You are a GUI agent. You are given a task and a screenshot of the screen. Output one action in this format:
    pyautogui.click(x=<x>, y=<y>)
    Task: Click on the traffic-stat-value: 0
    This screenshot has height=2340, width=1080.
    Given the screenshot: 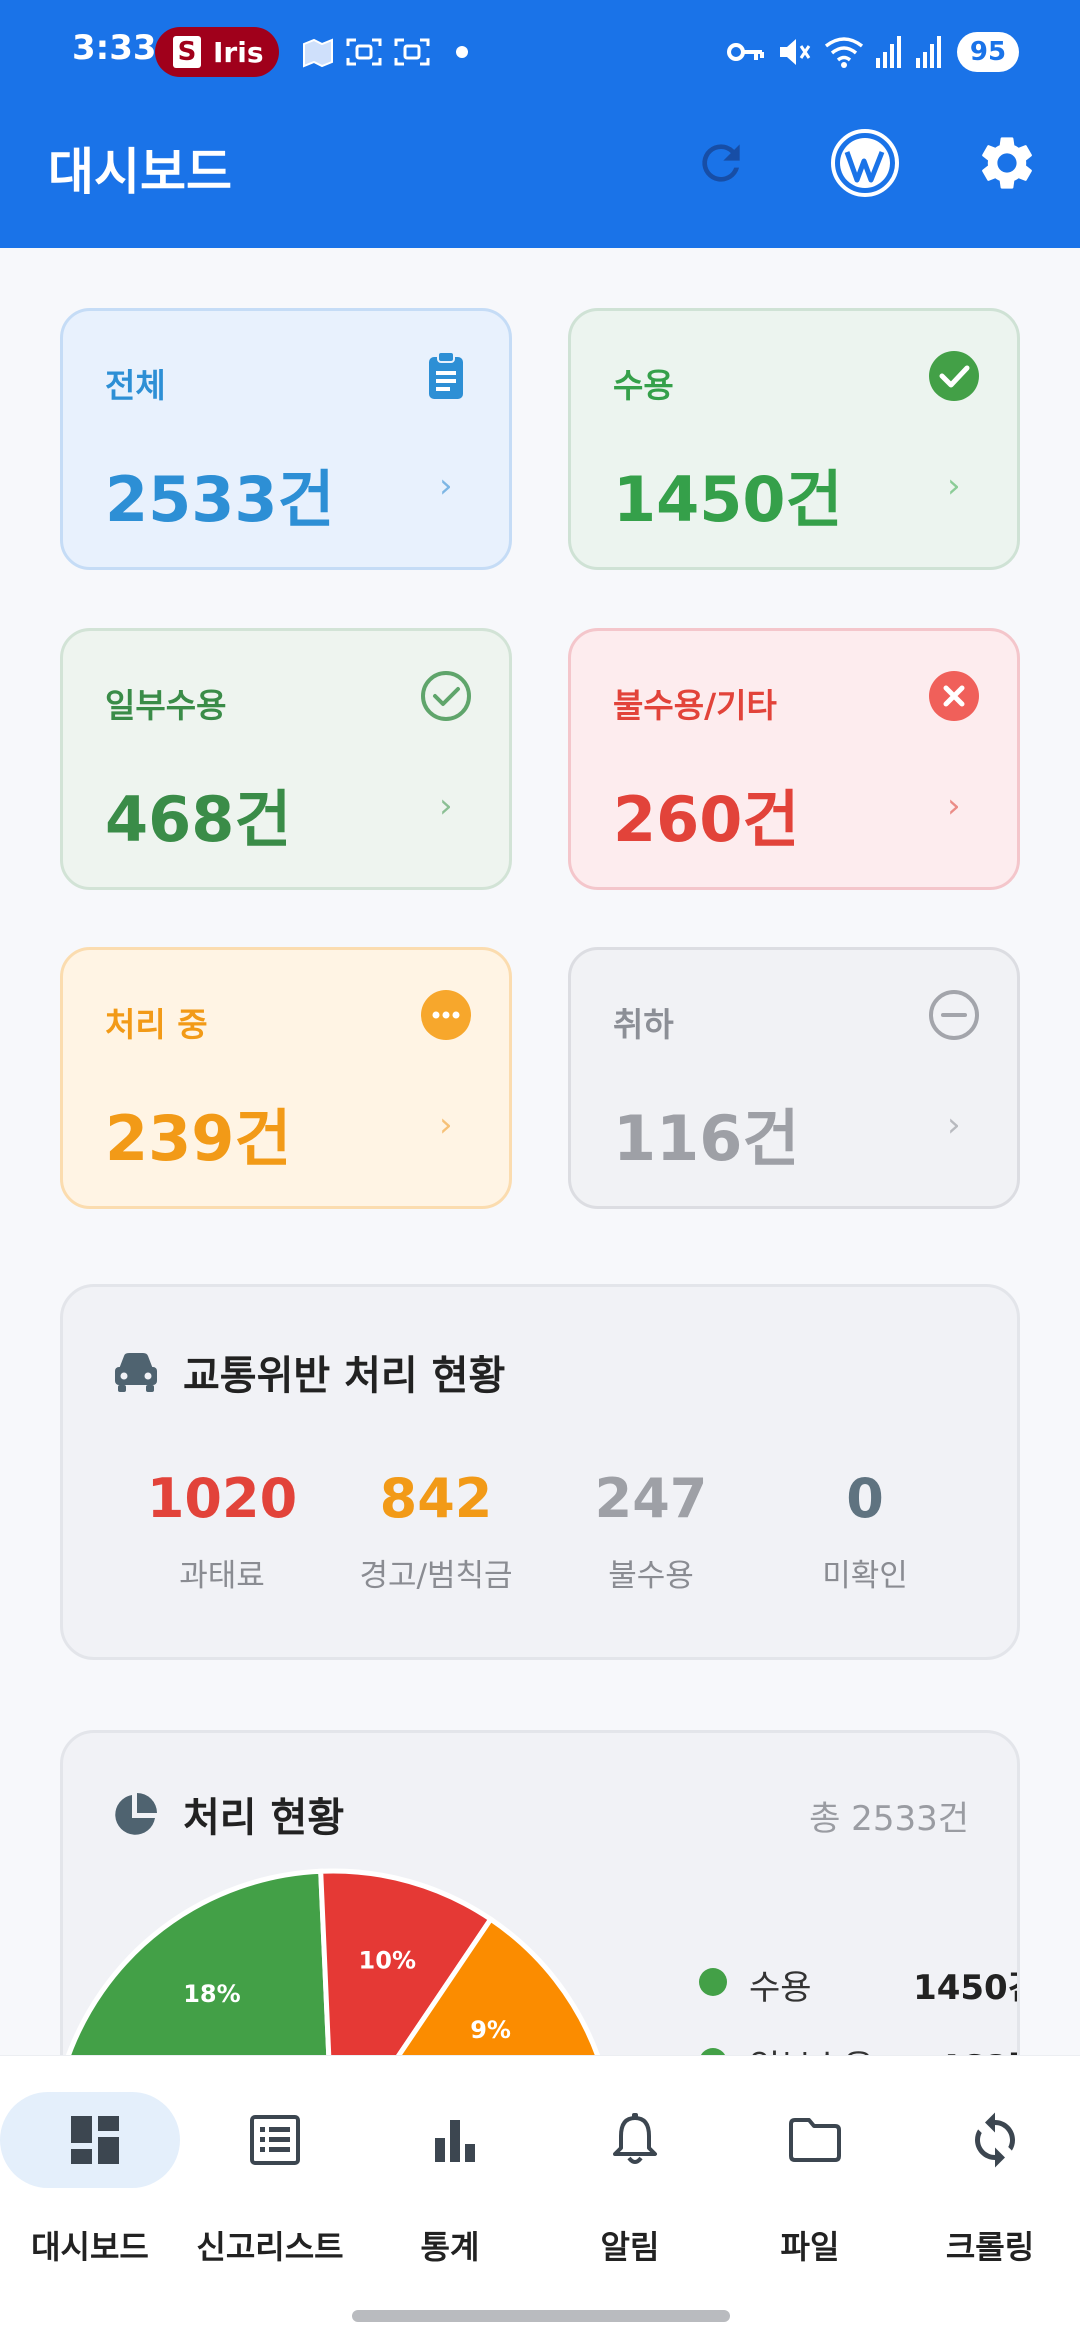 What is the action you would take?
    pyautogui.click(x=865, y=1498)
    